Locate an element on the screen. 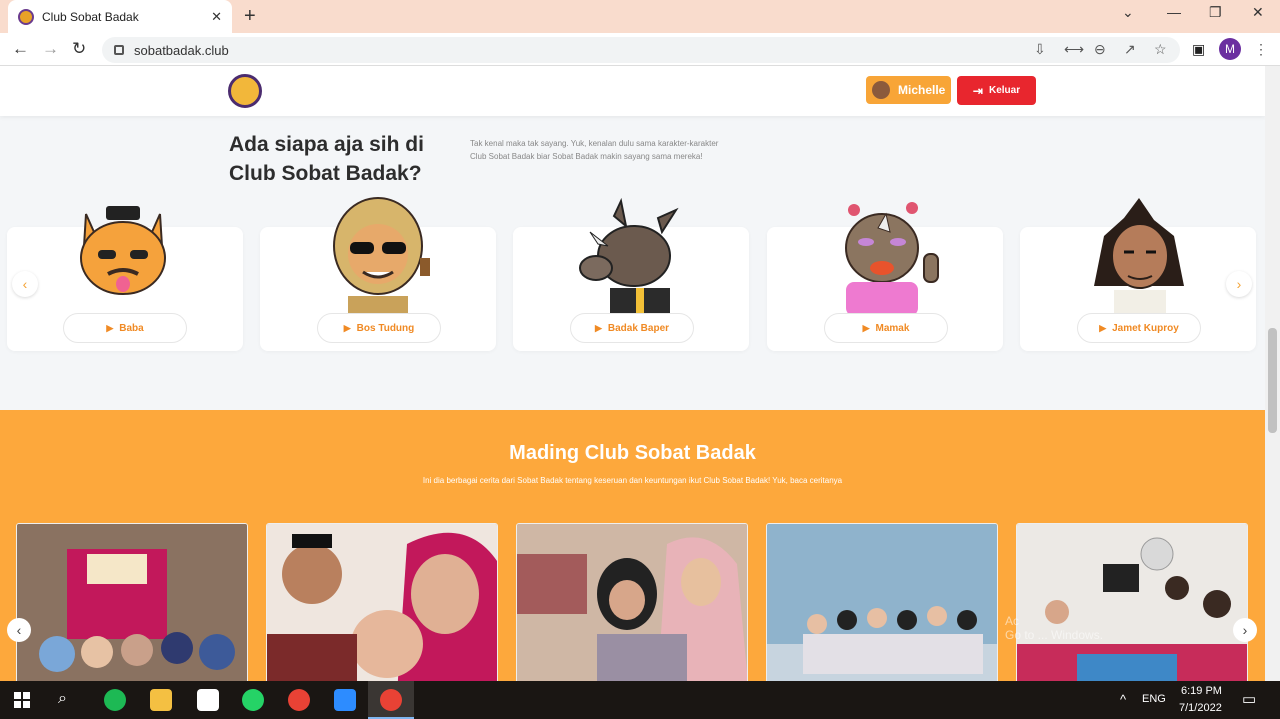 The width and height of the screenshot is (1280, 719). new-tab-button: + is located at coordinates (250, 16).